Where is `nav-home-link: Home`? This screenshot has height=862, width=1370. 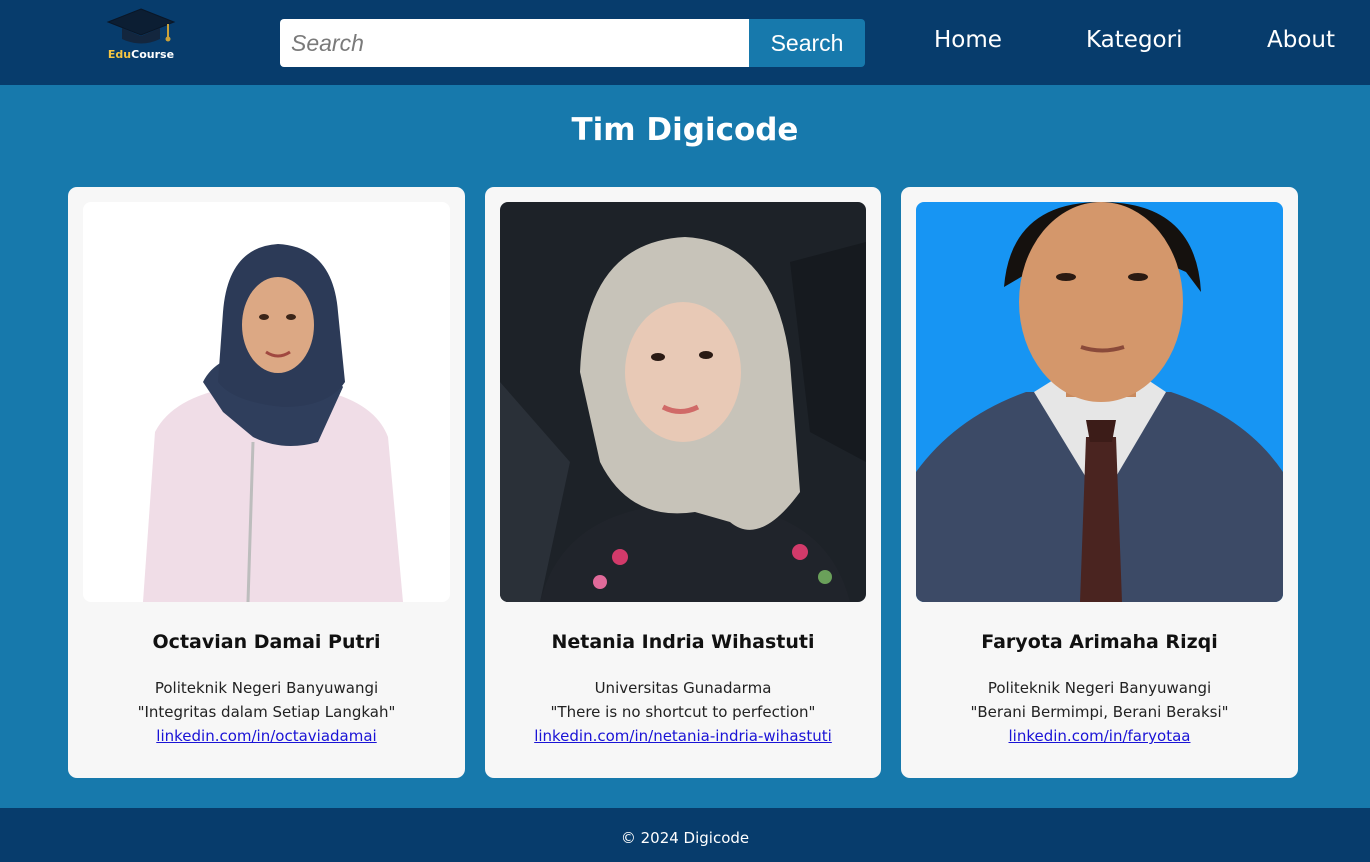
nav-home-link: Home is located at coordinates (968, 40).